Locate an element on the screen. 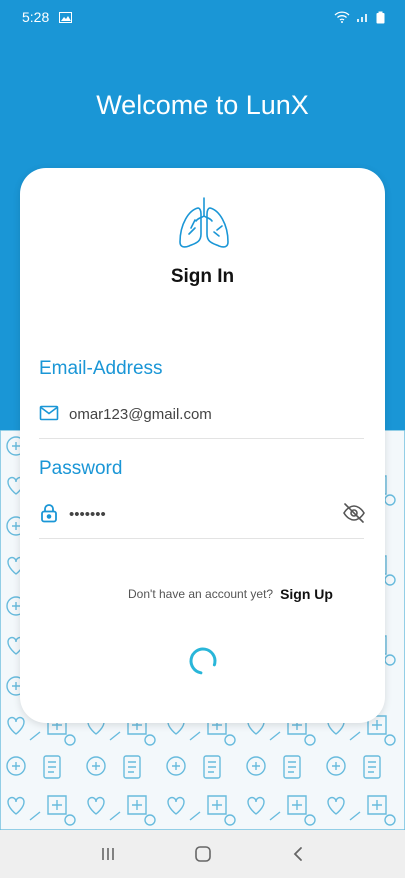 This screenshot has width=405, height=878. signup-prompt-row: Don't have an account yet? Sign Up is located at coordinates (202, 594).